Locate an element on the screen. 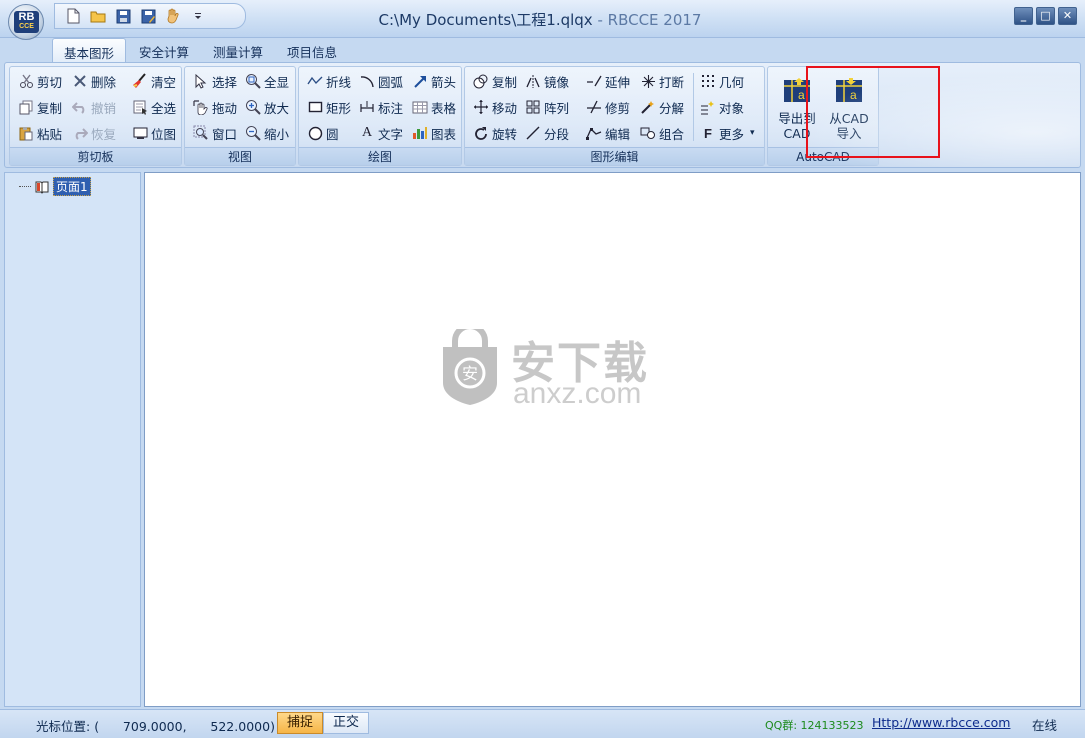 The image size is (1085, 738). mirror-button: 镜像 is located at coordinates (547, 81).